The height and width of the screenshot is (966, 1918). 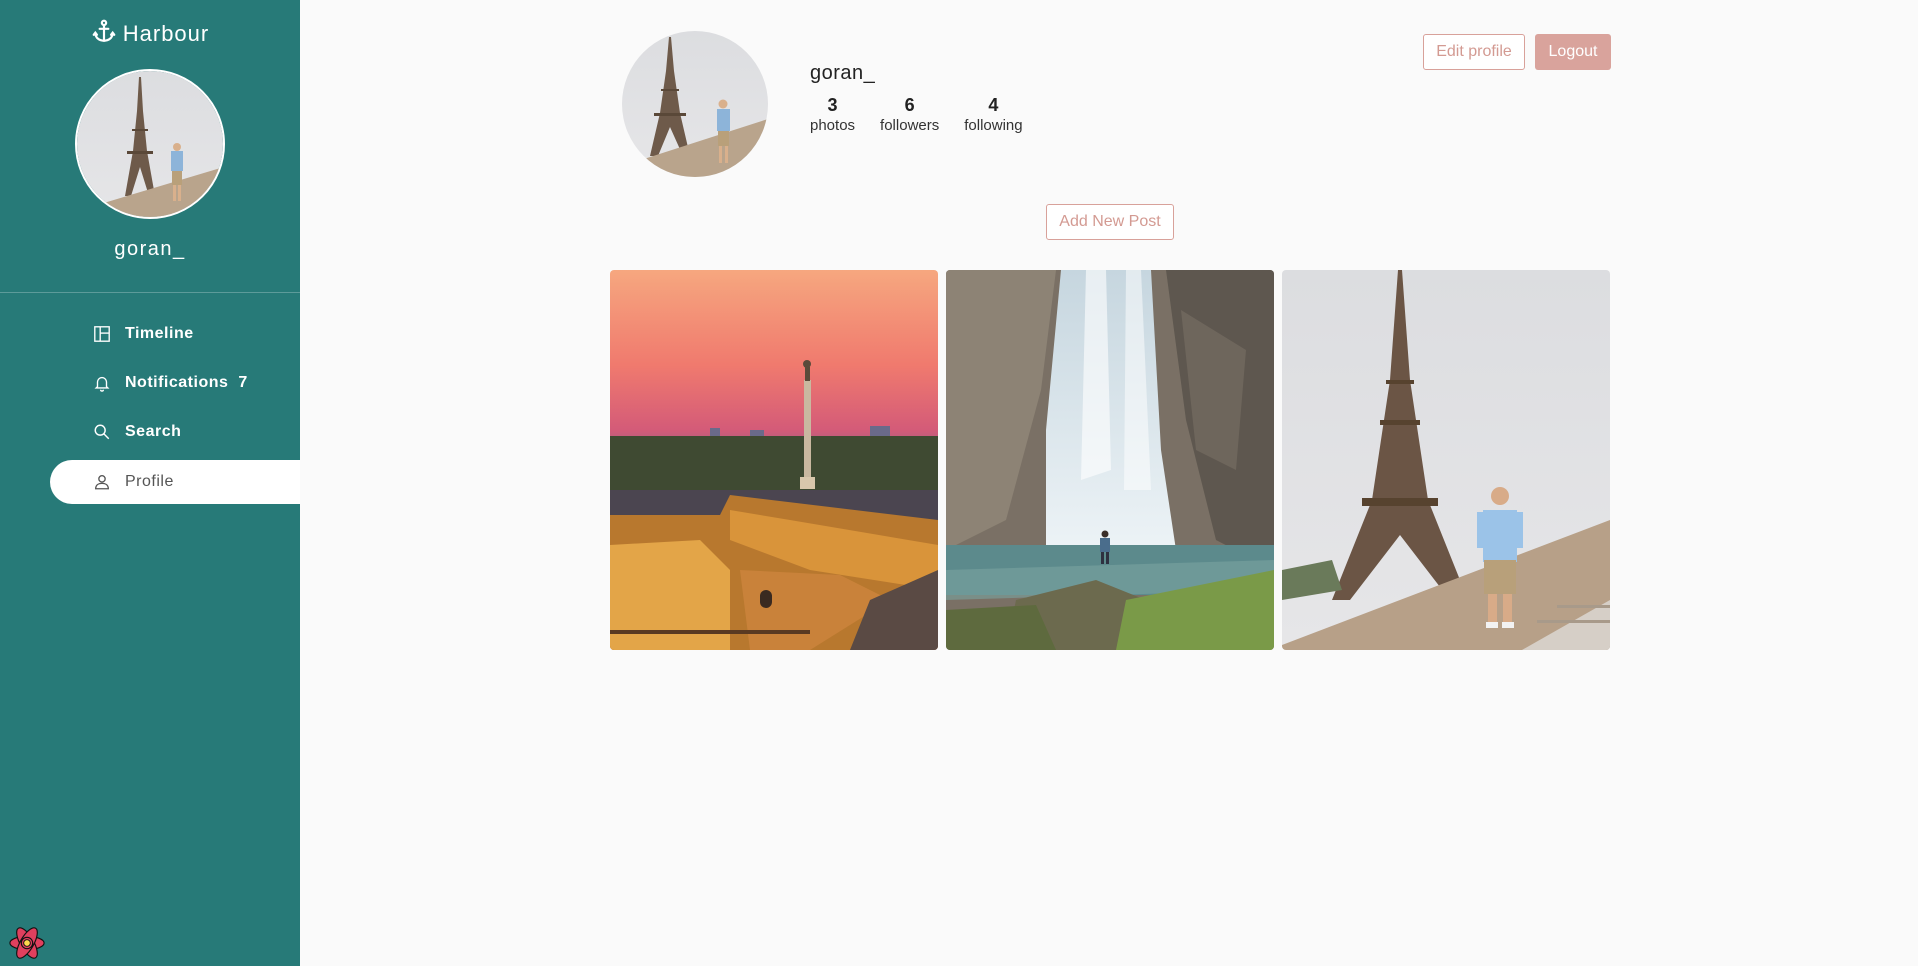 I want to click on user-icon, so click(x=102, y=482).